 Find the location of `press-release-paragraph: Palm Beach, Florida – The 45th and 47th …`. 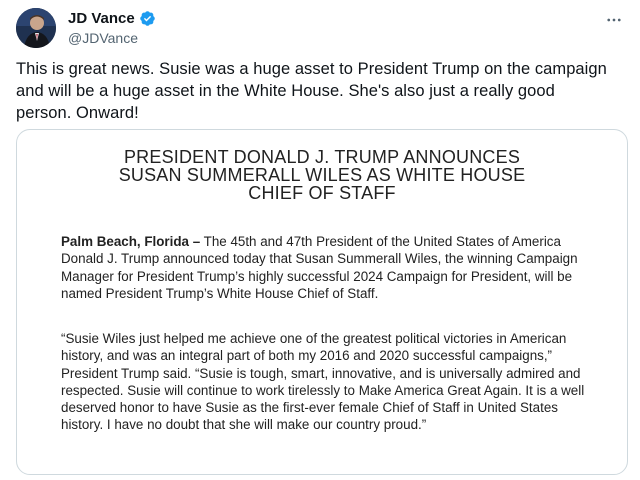

press-release-paragraph: Palm Beach, Florida – The 45th and 47th … is located at coordinates (326, 267).